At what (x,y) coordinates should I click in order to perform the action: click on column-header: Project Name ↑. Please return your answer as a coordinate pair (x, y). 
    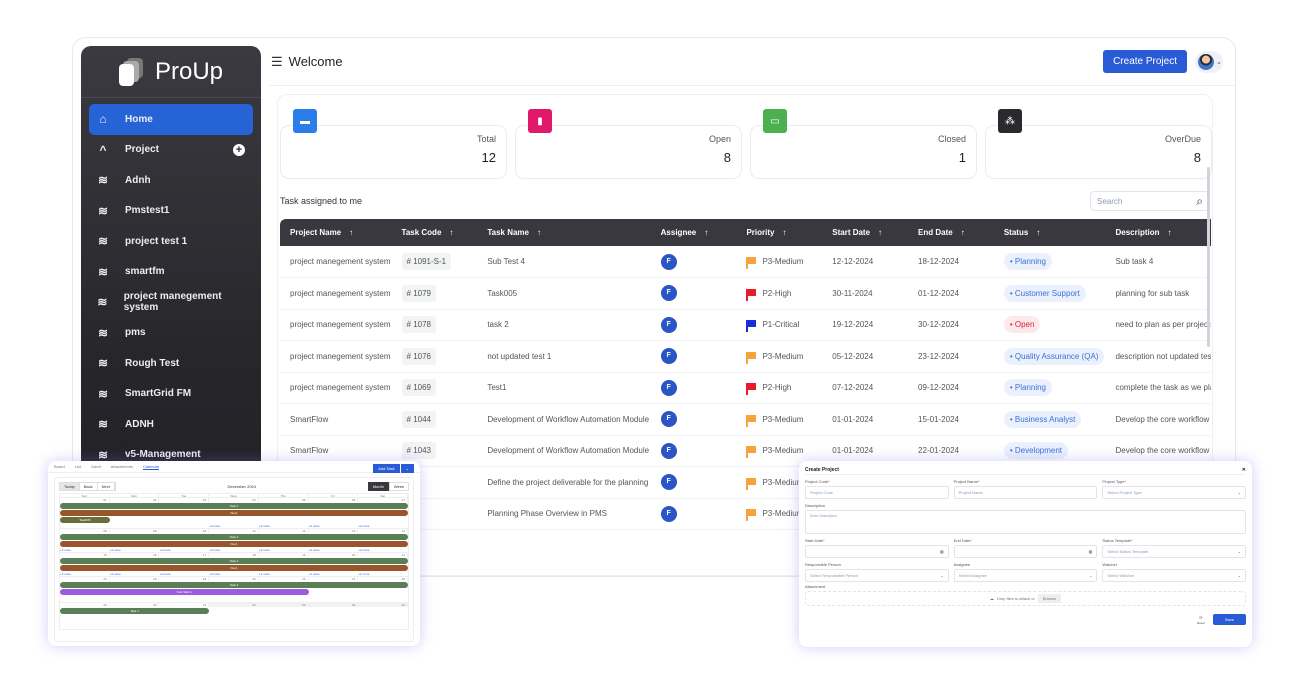
    Looking at the image, I should click on (336, 232).